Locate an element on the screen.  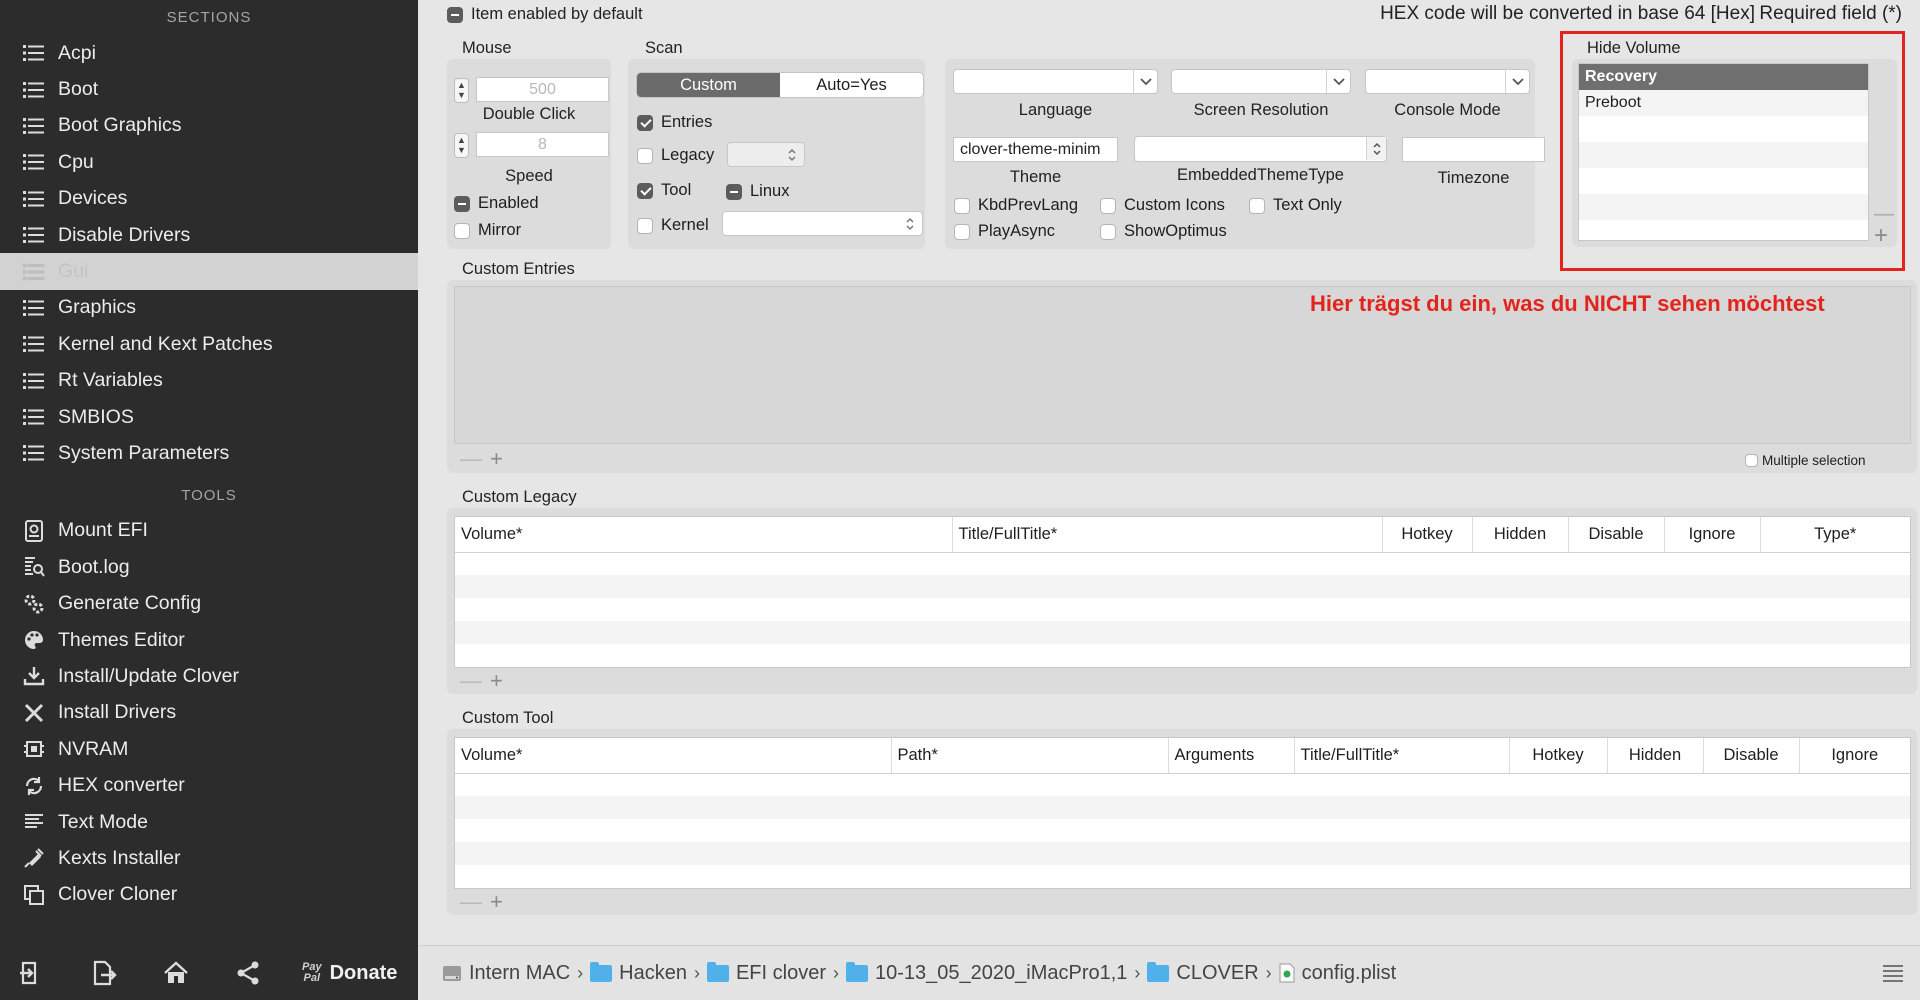
sidebar-item-kernel-and-kext-patches: Kernel and Kext Patches is located at coordinates (209, 344).